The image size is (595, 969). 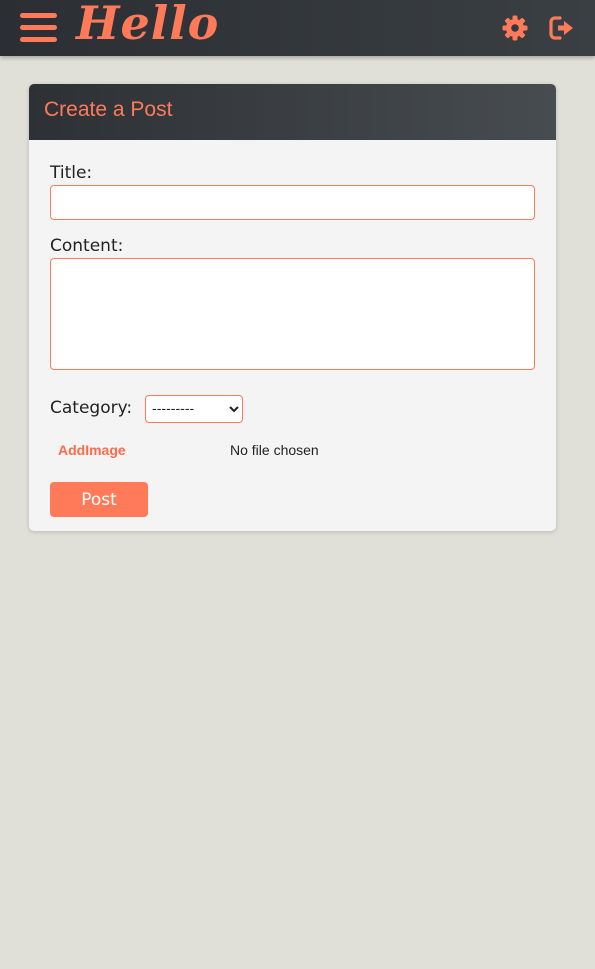 I want to click on add-image-button: AddImage, so click(x=92, y=450).